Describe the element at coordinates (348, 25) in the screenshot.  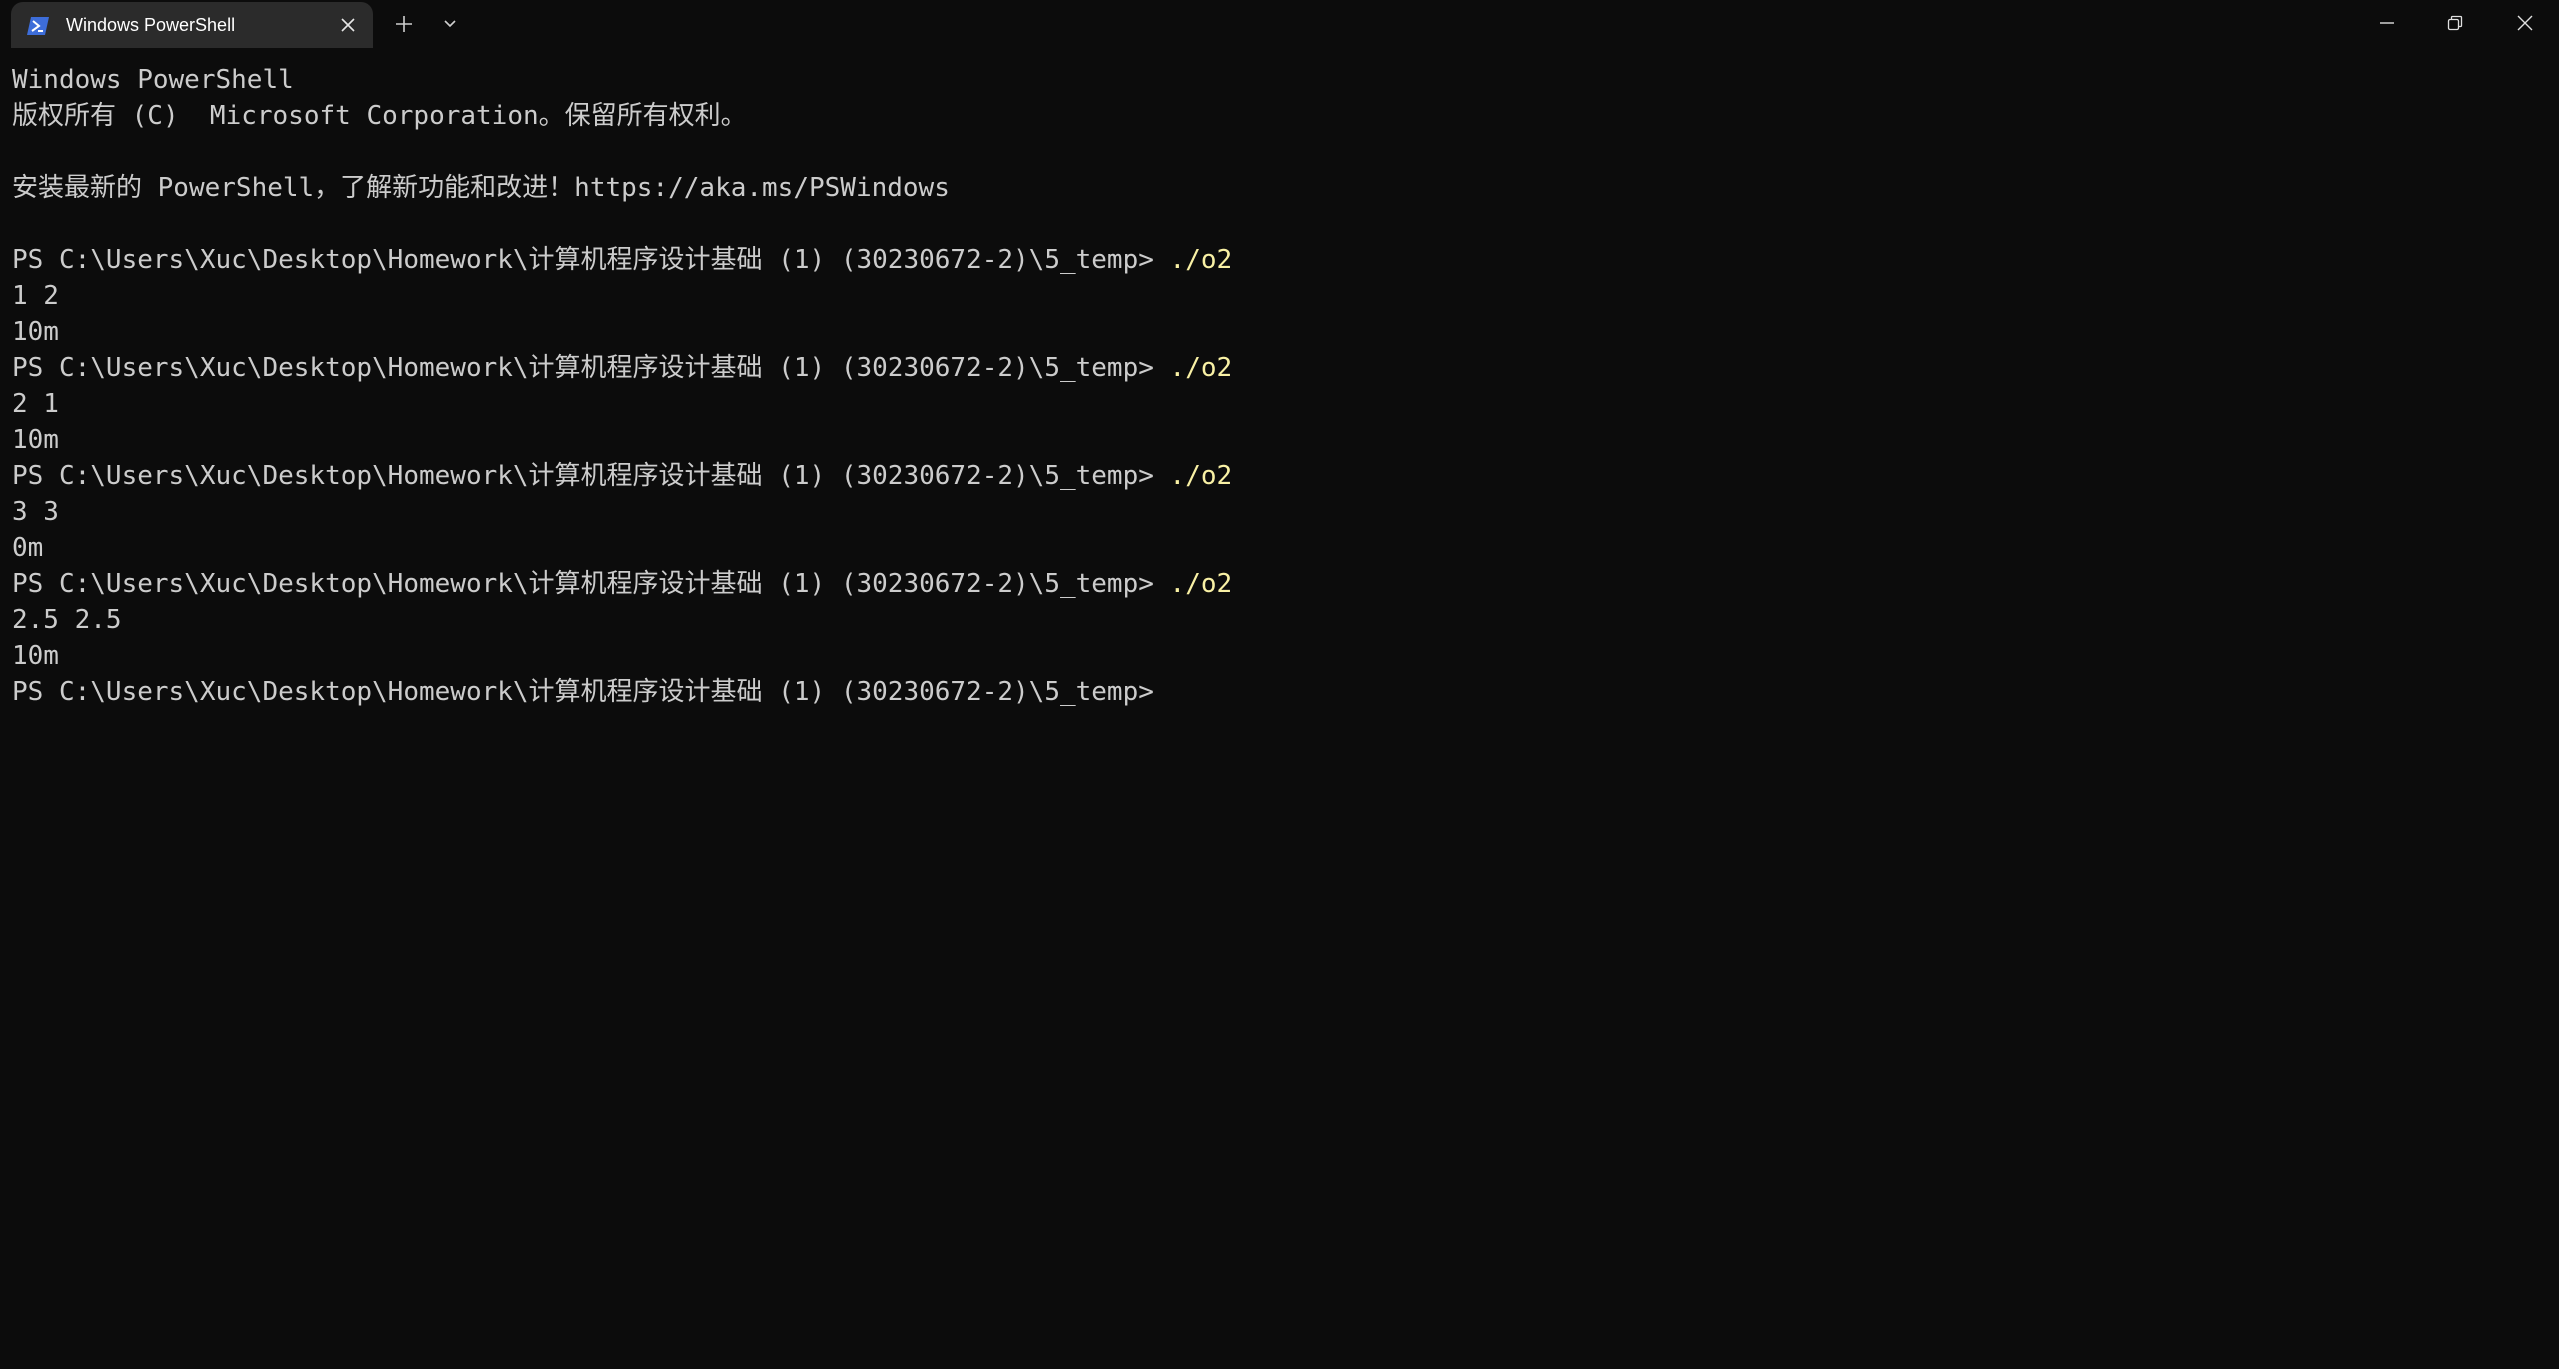
I see `close-tab-icon` at that location.